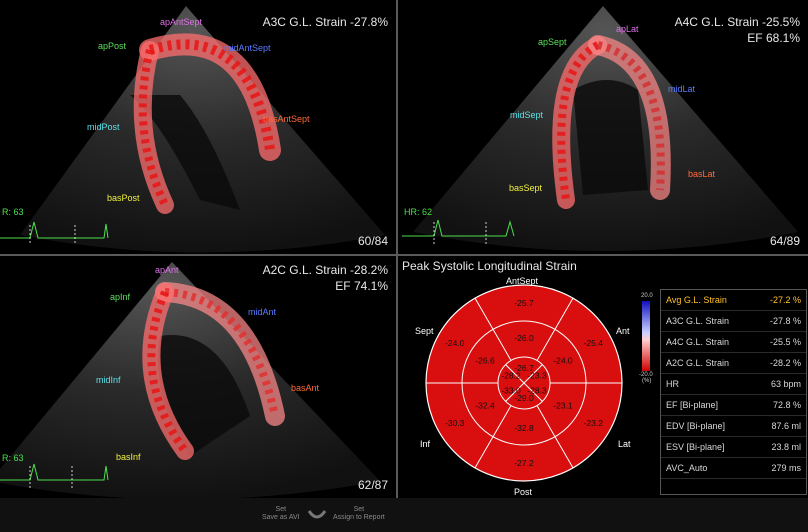  I want to click on segment-label-midsept: midSept, so click(527, 115).